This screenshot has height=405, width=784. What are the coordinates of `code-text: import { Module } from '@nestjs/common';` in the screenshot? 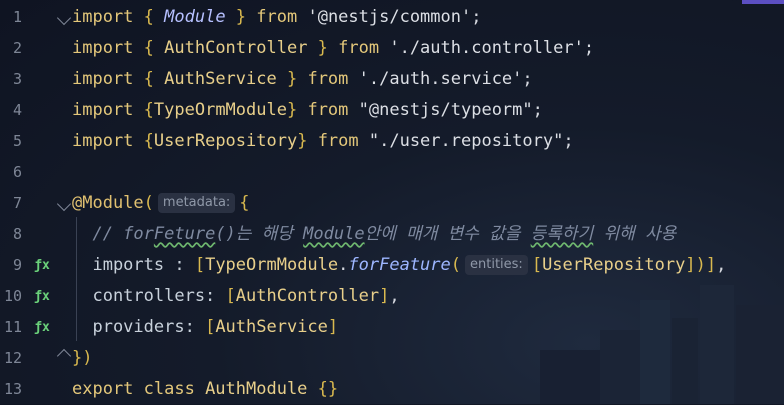 It's located at (276, 17).